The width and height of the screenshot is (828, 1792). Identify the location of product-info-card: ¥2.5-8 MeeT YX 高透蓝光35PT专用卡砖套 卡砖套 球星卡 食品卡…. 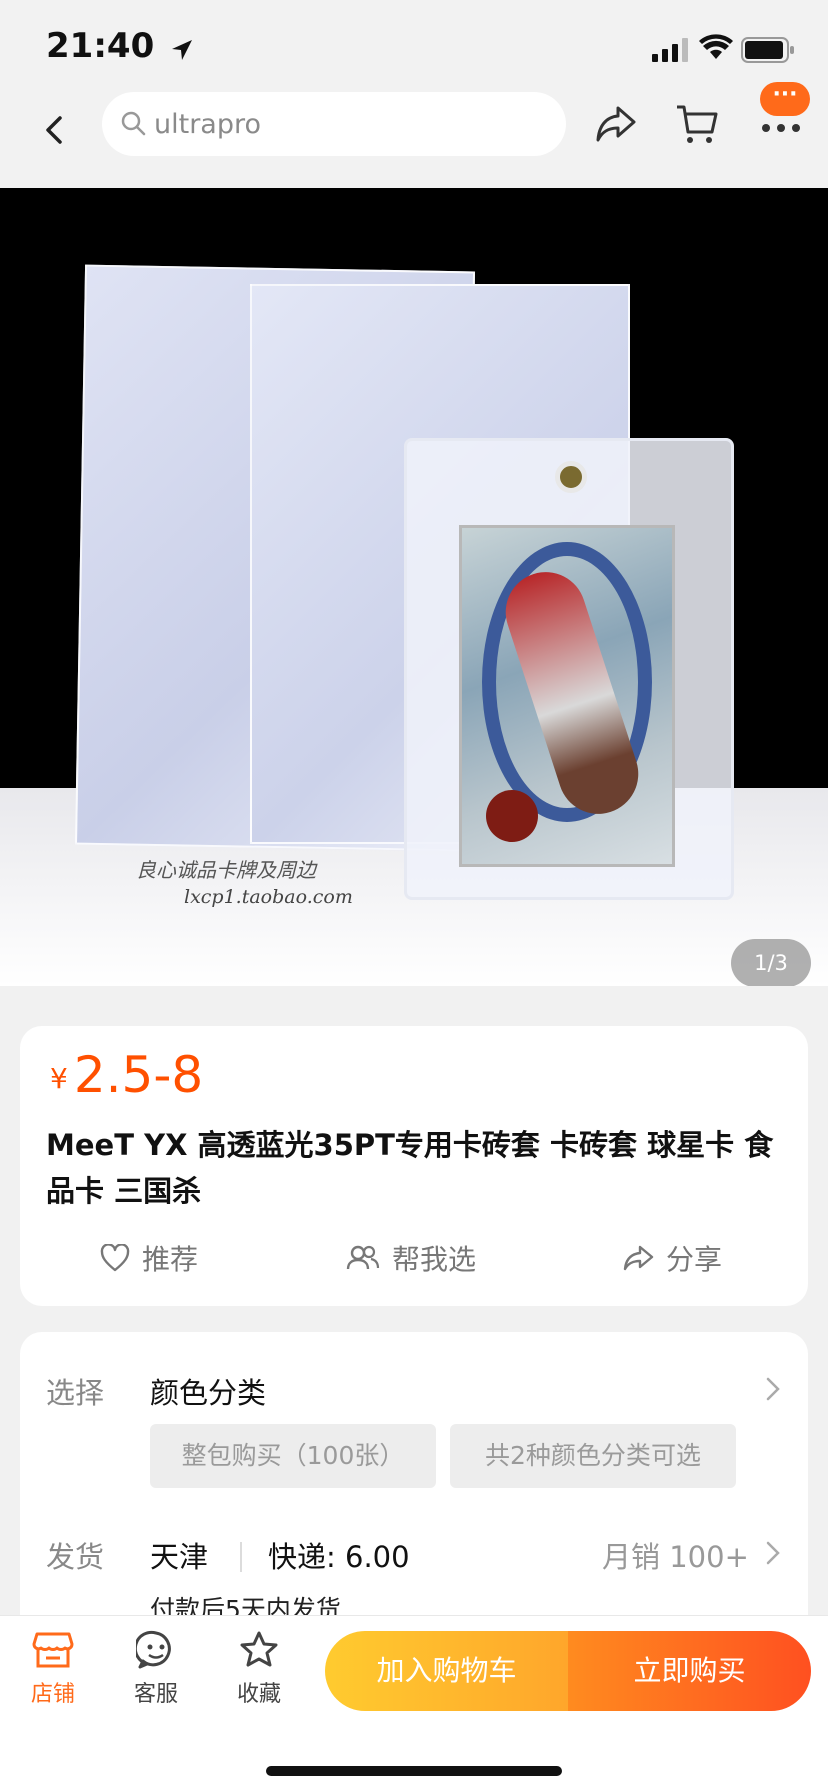
(414, 1166).